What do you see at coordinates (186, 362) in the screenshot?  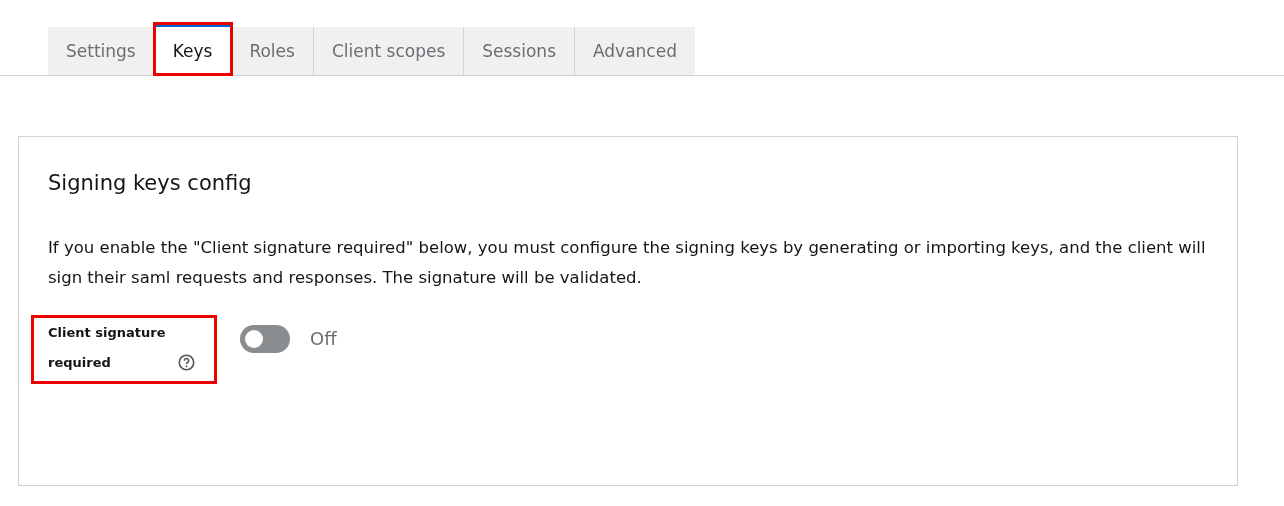 I see `help-icon` at bounding box center [186, 362].